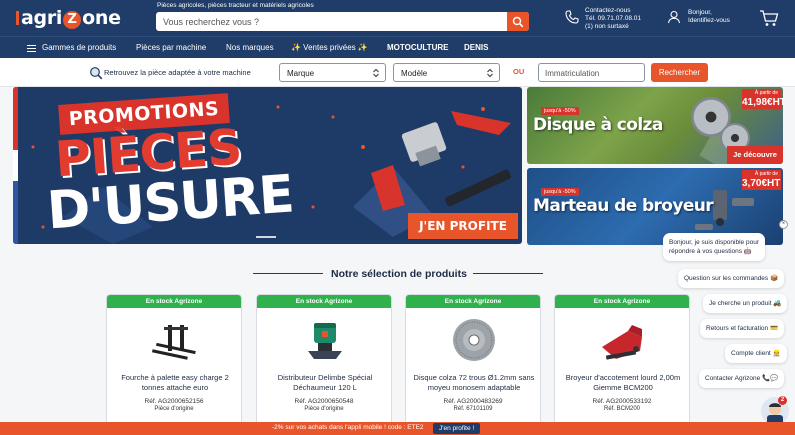 This screenshot has width=795, height=435. I want to click on logo: agri Zone, so click(68, 18).